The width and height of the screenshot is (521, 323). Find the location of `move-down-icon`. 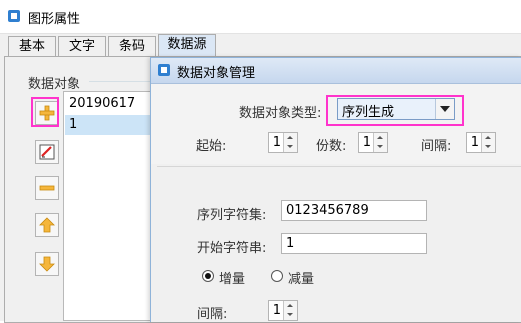

move-down-icon is located at coordinates (47, 264).